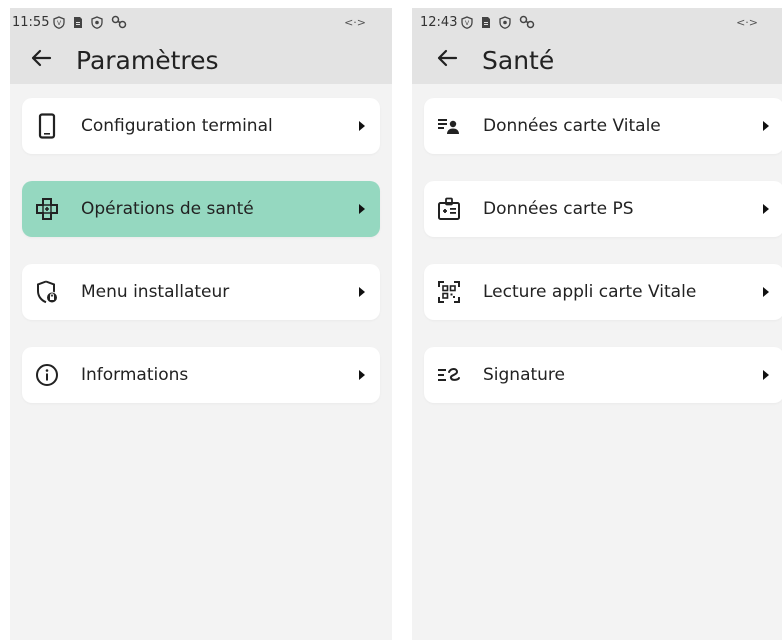  I want to click on menu-item-label: Informations, so click(135, 375).